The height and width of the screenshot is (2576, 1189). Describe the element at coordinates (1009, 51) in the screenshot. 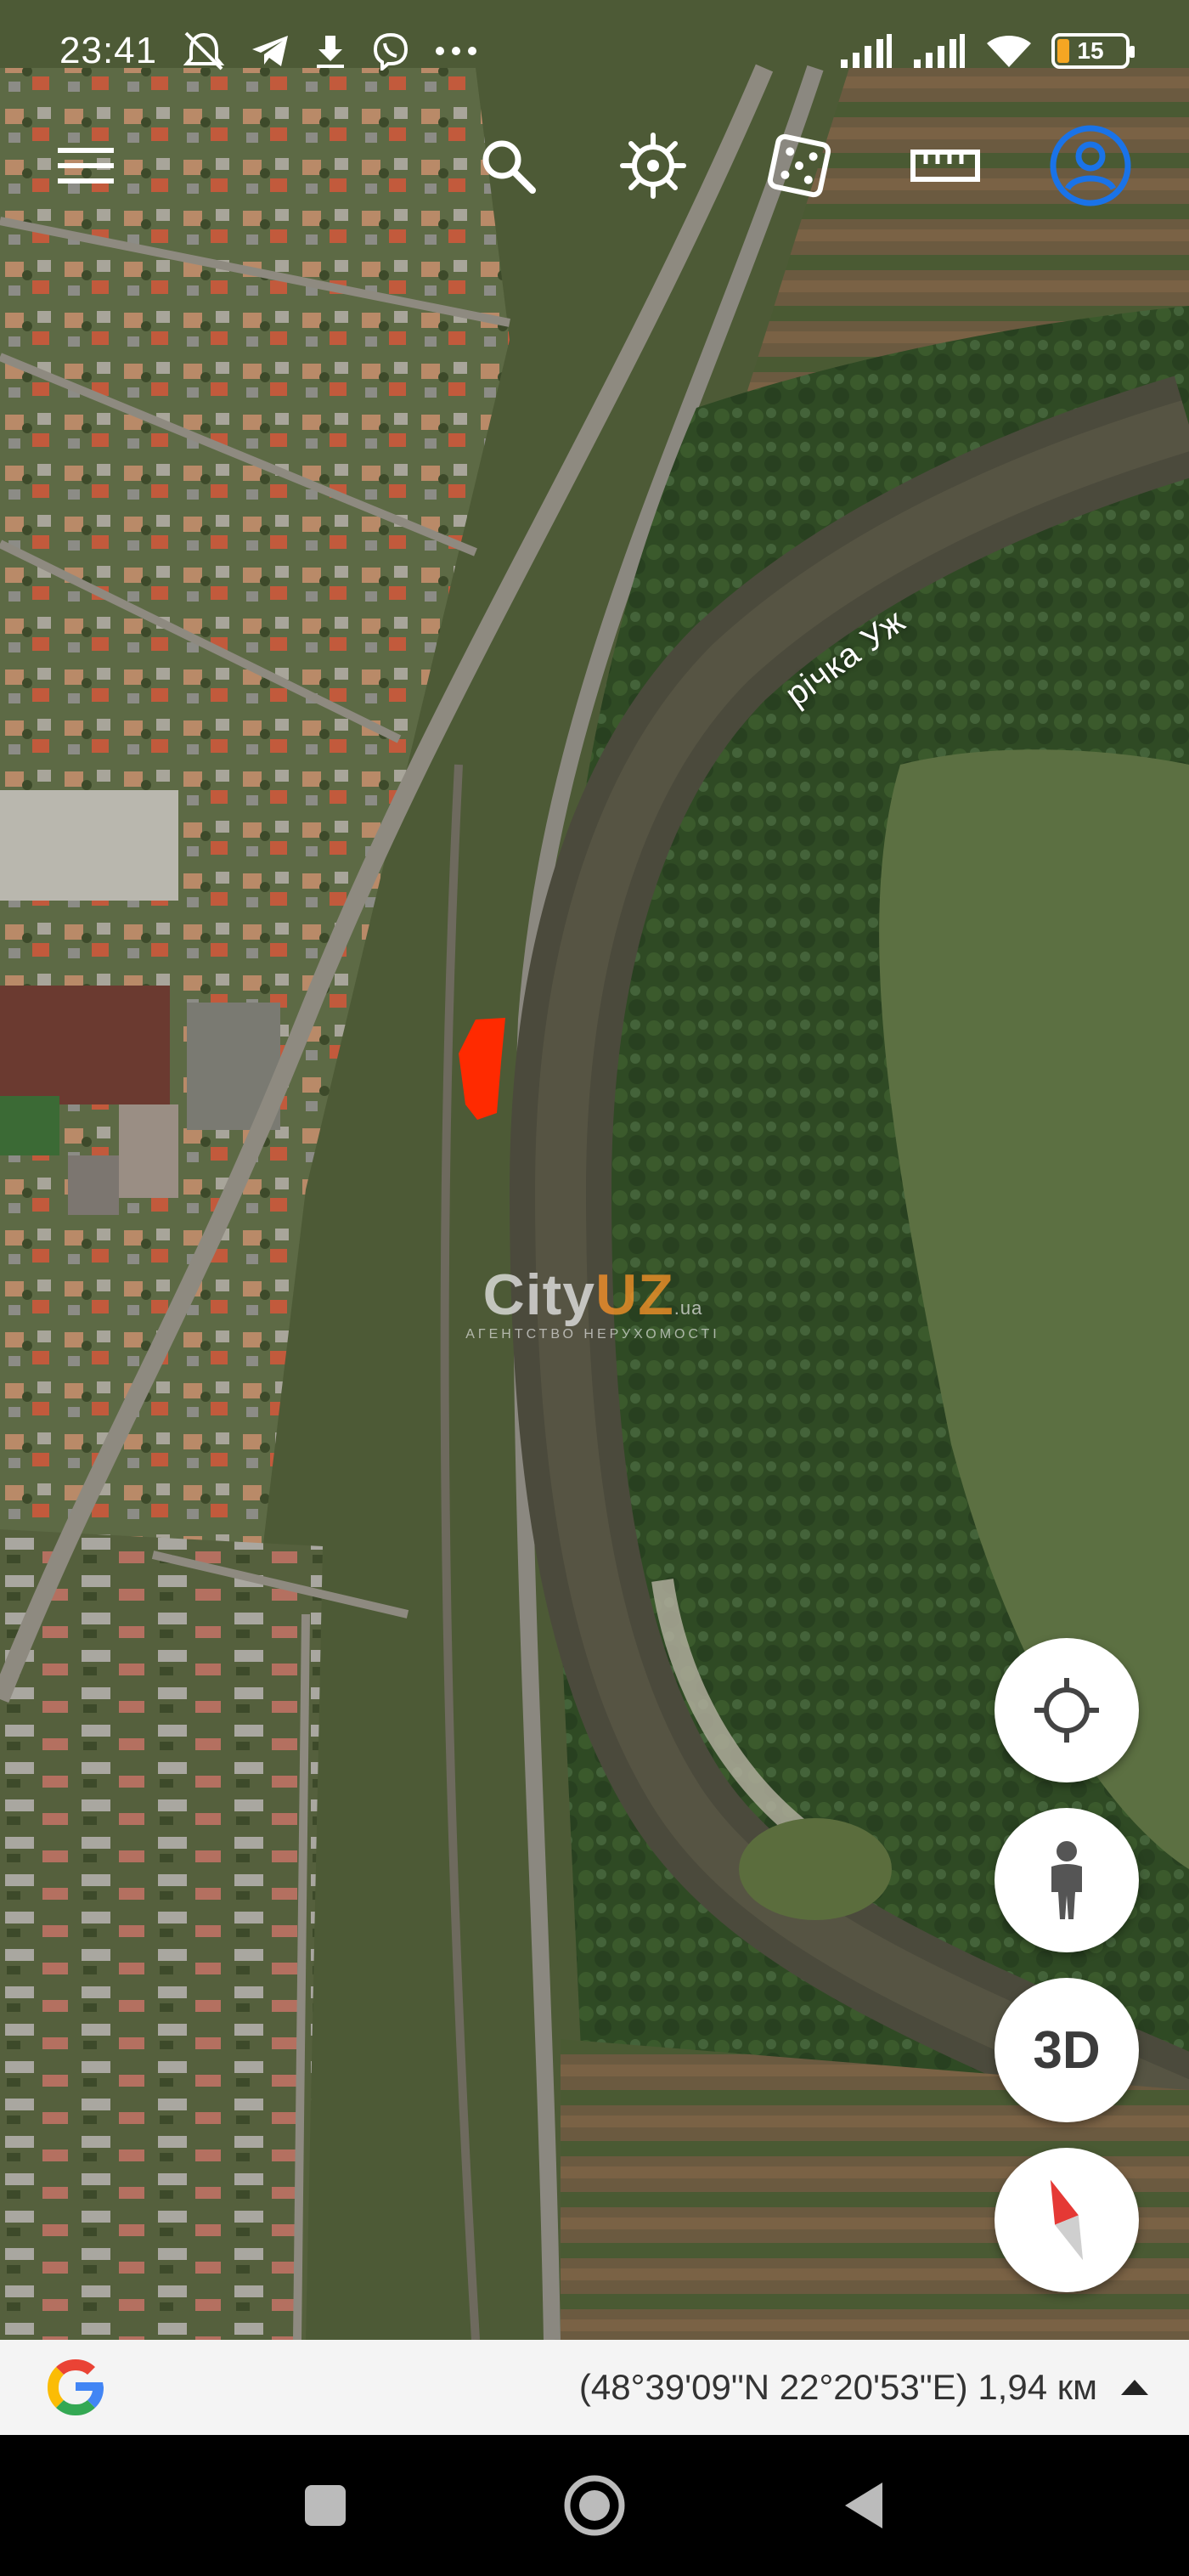

I see `wifi-icon` at that location.